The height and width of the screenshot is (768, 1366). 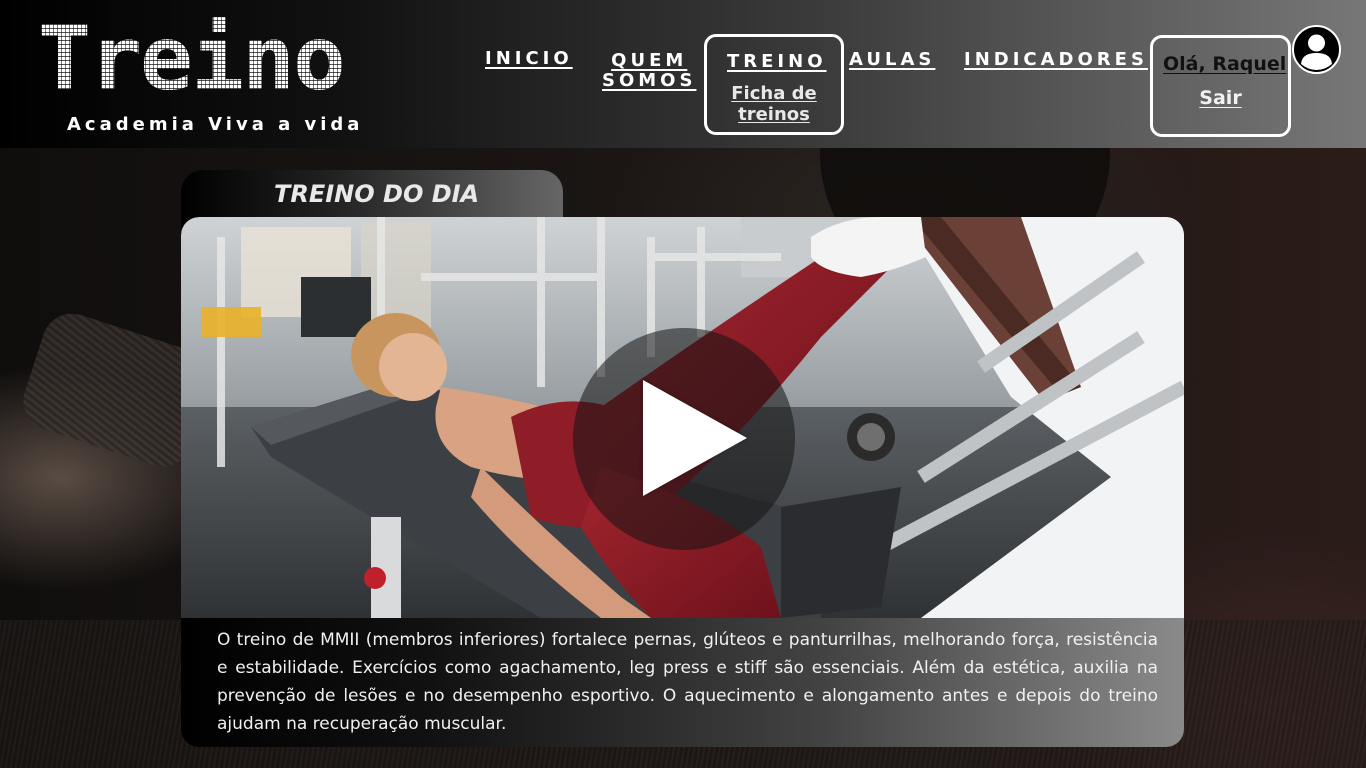 I want to click on user-avatar-icon, so click(x=1316, y=49).